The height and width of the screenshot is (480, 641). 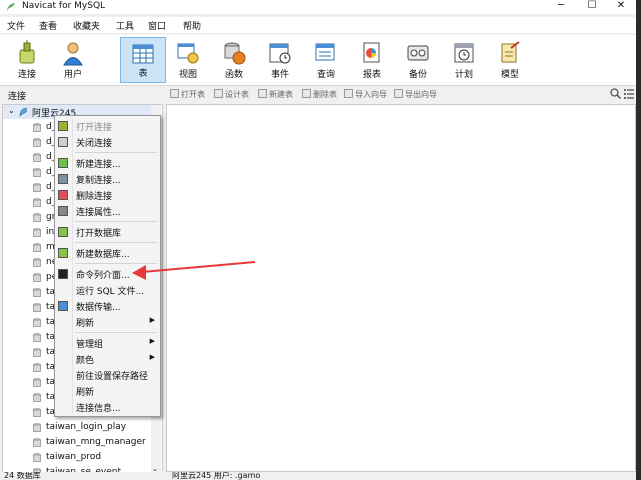 I want to click on search-icon, so click(x=615, y=93).